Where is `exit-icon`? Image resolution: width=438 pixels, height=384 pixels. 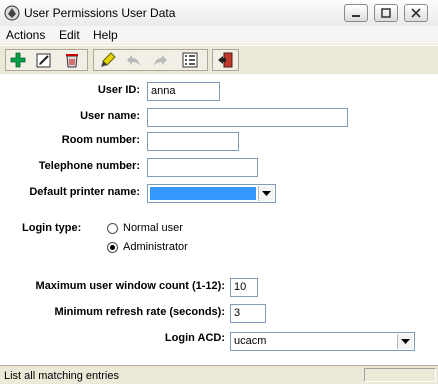 exit-icon is located at coordinates (225, 60).